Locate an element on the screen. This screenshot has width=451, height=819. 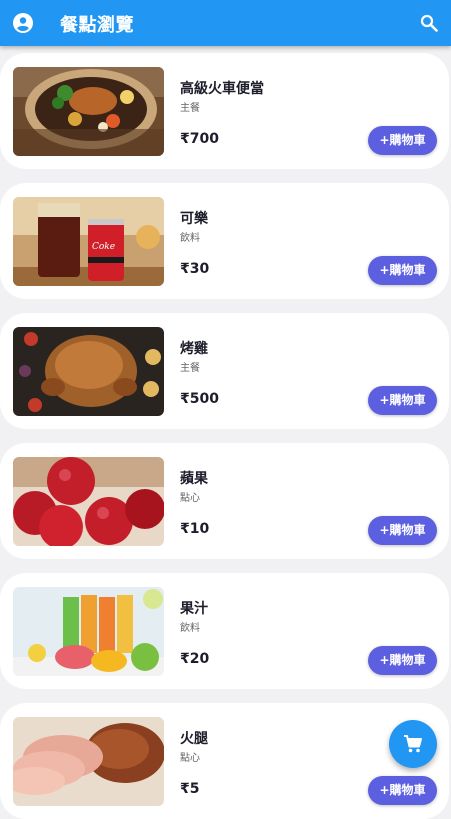
app-bar: 餐點瀏覽 is located at coordinates (225, 23).